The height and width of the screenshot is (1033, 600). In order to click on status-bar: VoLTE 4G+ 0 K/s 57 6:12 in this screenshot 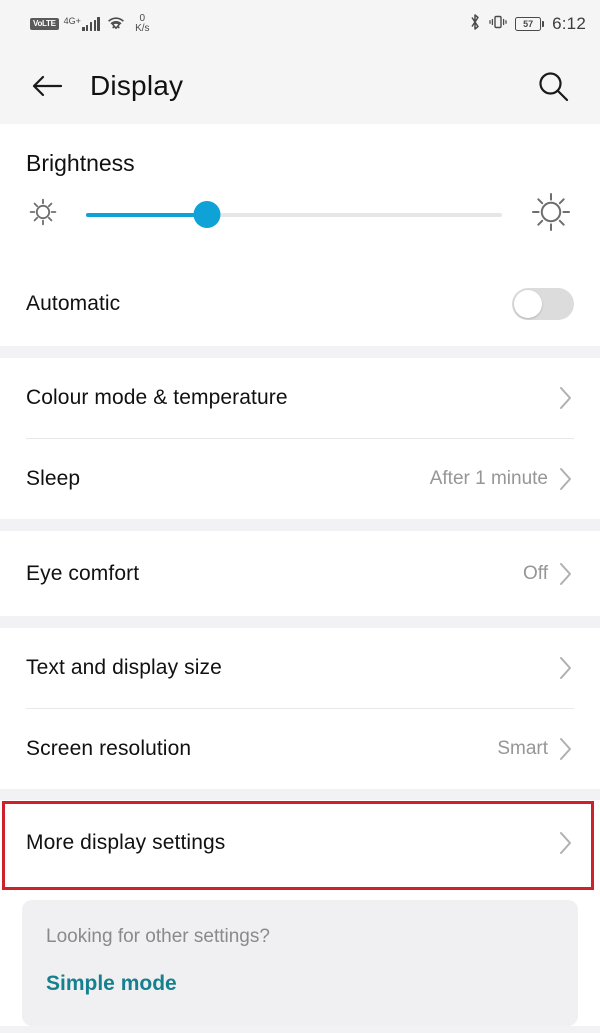, I will do `click(300, 24)`.